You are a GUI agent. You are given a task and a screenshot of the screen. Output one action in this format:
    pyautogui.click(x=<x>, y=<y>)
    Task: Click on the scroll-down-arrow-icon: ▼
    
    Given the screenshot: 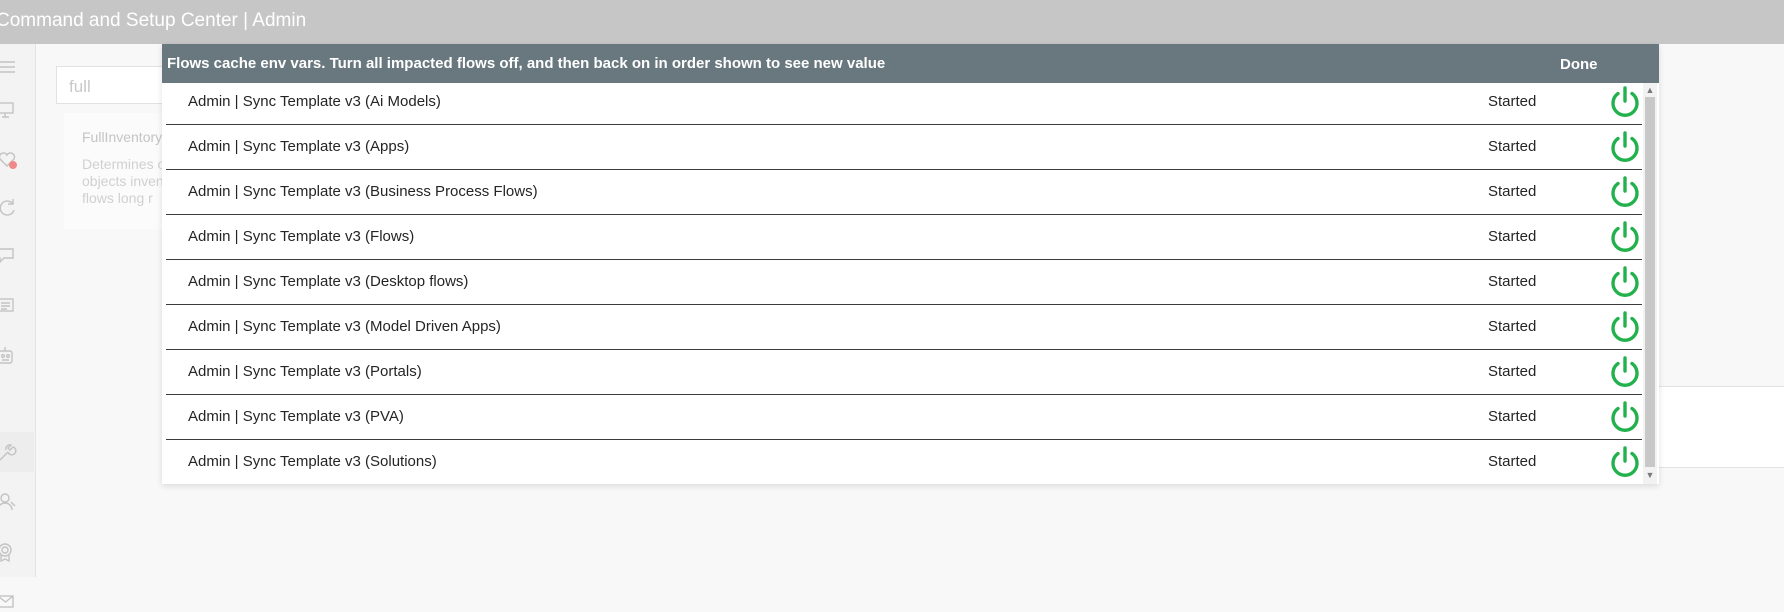 What is the action you would take?
    pyautogui.click(x=1650, y=475)
    